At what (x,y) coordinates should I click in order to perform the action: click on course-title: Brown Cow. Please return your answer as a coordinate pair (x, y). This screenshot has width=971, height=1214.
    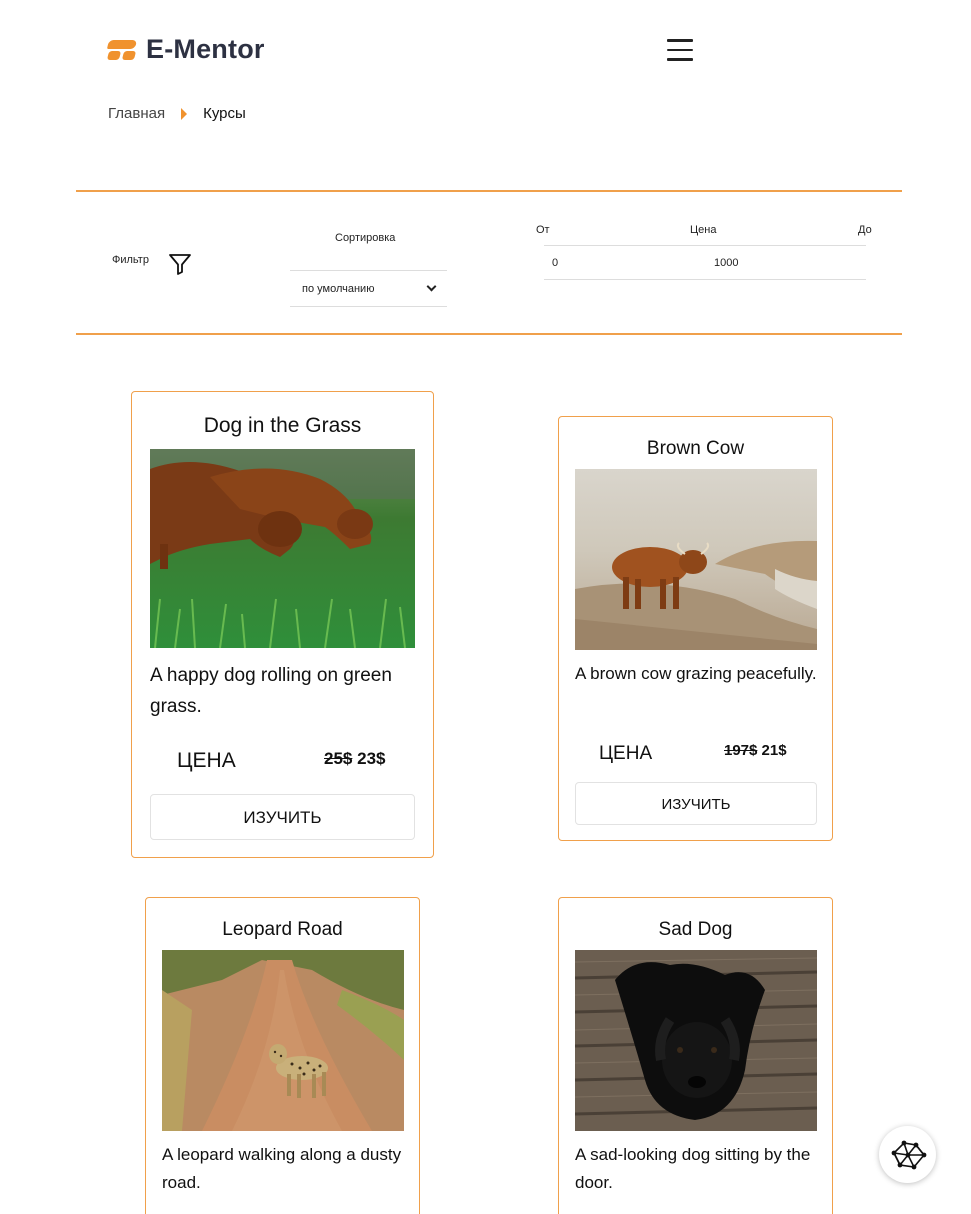
    Looking at the image, I should click on (695, 448).